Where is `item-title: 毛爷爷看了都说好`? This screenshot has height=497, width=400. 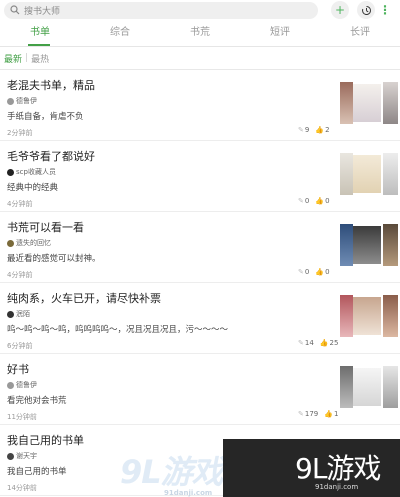
item-title: 毛爷爷看了都说好 is located at coordinates (51, 156).